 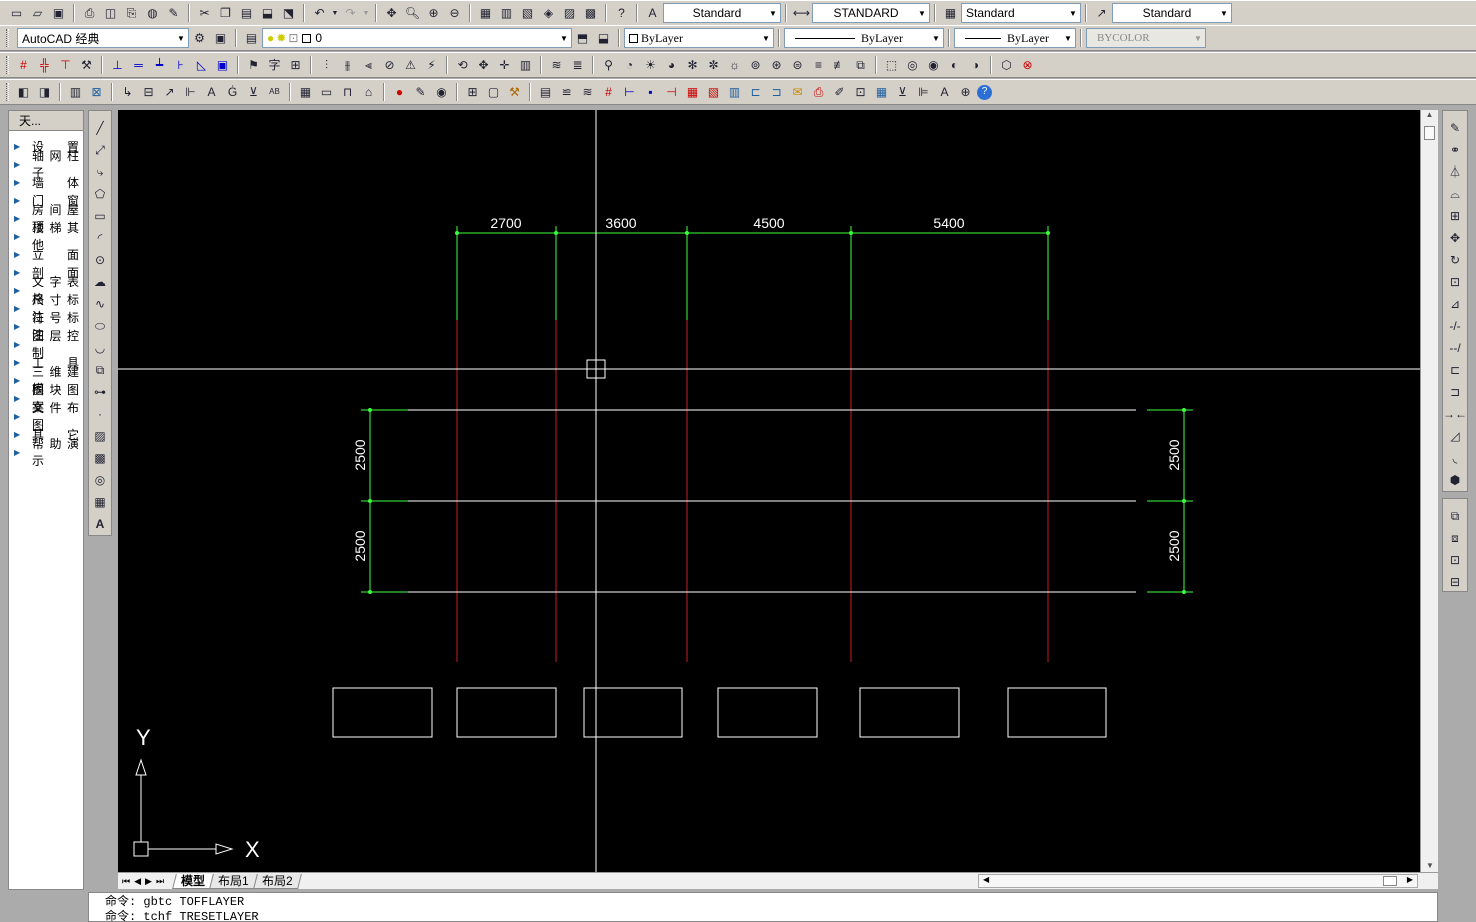 What do you see at coordinates (193, 881) in the screenshot?
I see `tab-model: 模型` at bounding box center [193, 881].